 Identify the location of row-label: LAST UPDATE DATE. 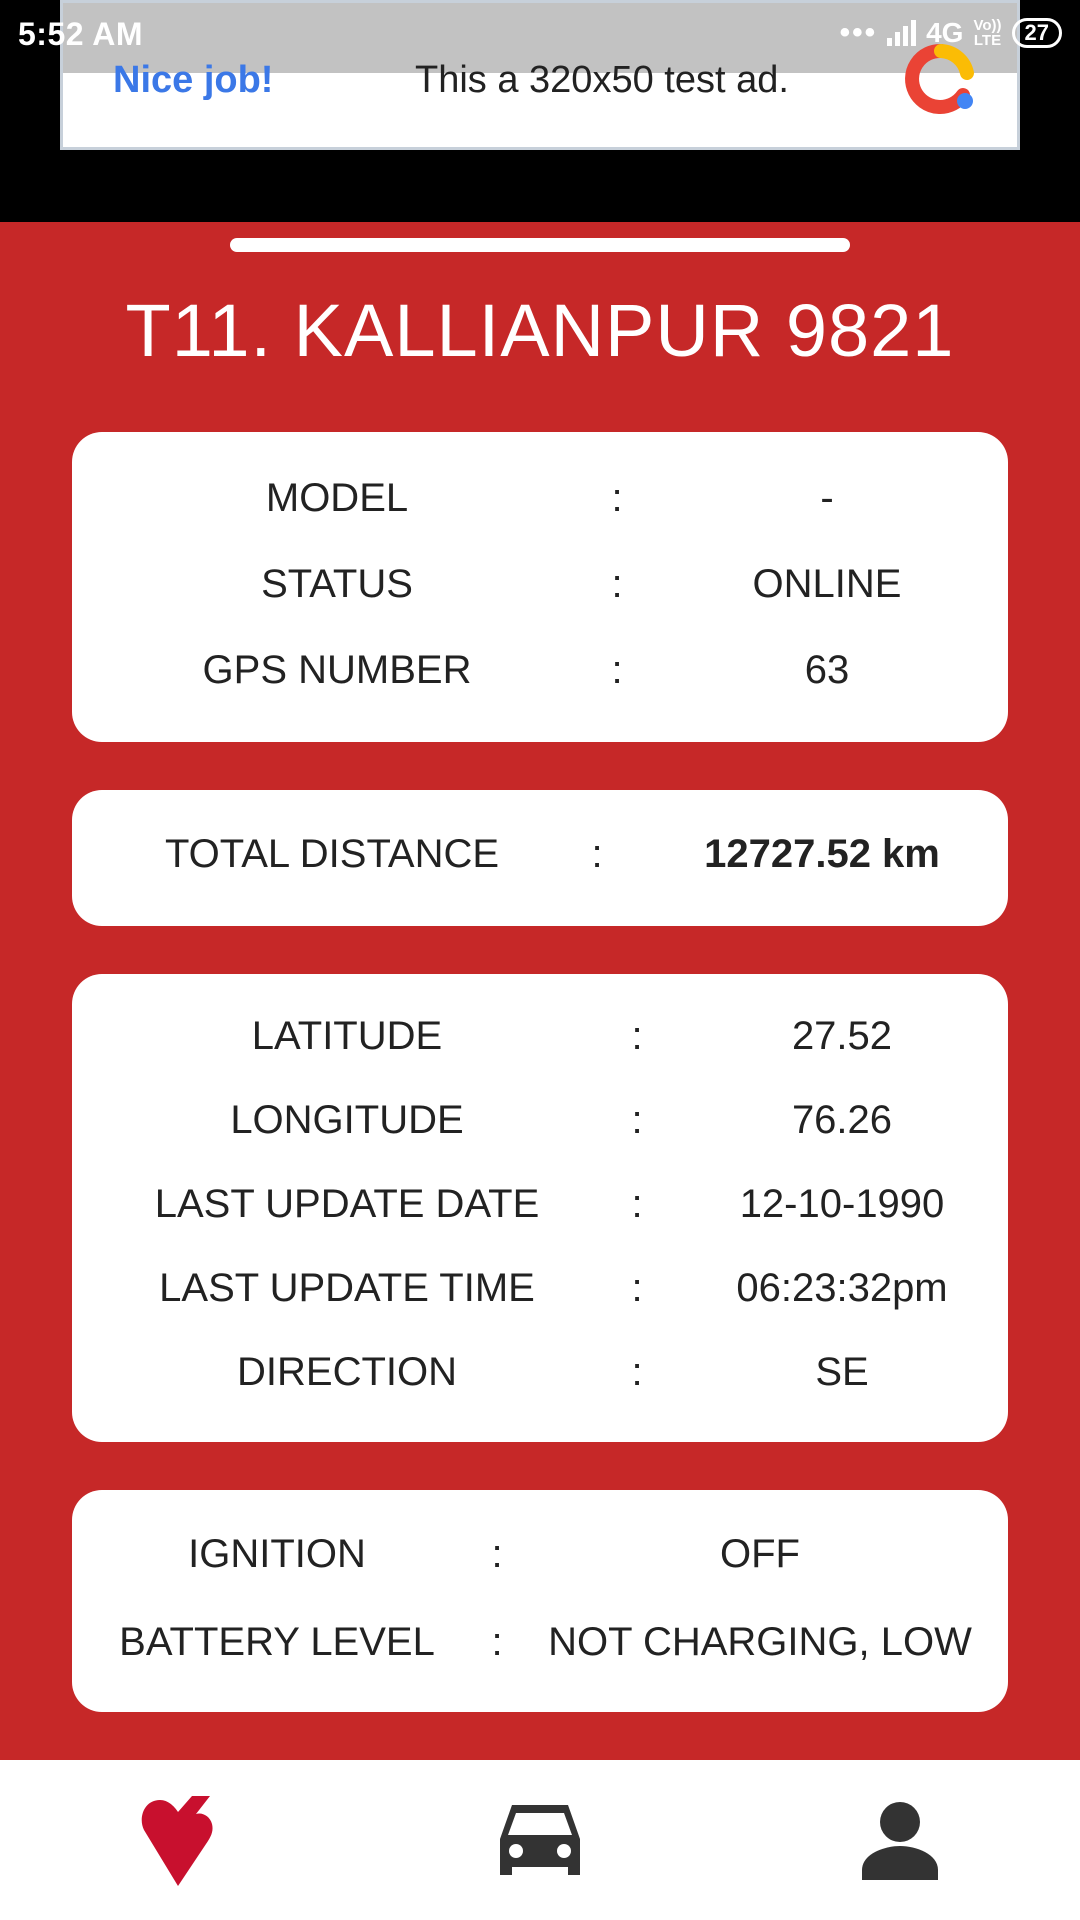
(347, 1204).